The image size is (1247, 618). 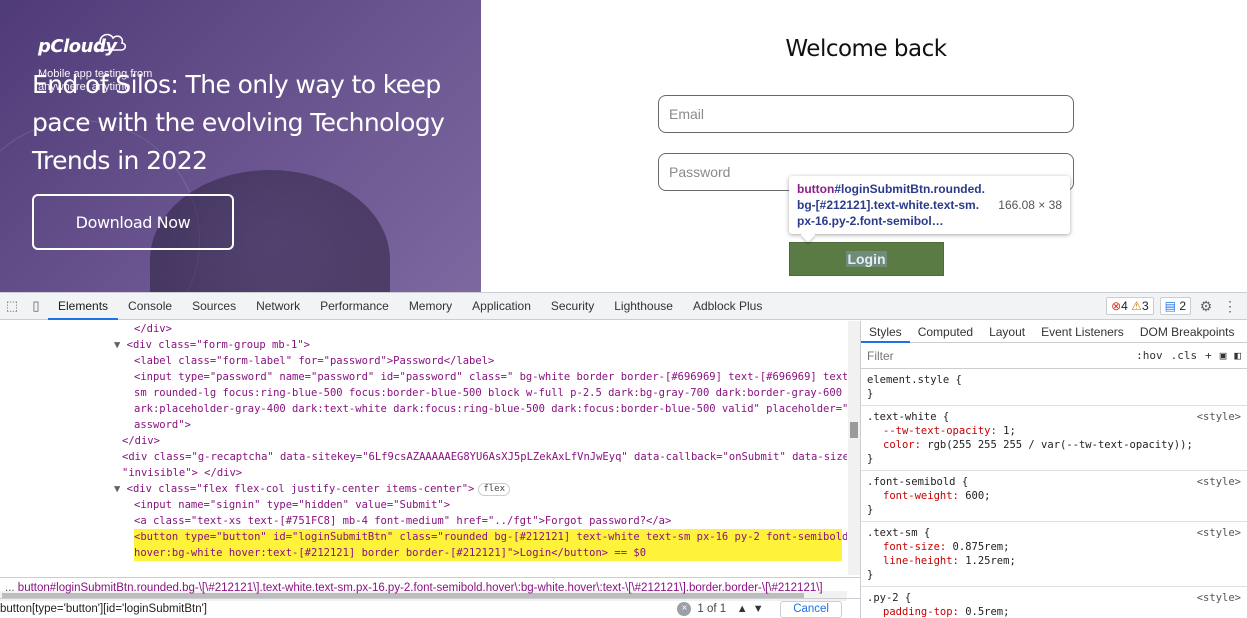 What do you see at coordinates (430, 306) in the screenshot?
I see `devtools-tab-memory: Memory` at bounding box center [430, 306].